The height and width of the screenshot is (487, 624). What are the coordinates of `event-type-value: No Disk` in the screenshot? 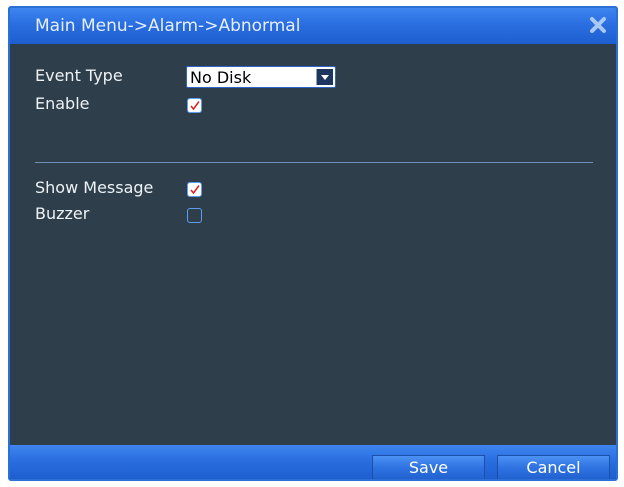 It's located at (221, 77).